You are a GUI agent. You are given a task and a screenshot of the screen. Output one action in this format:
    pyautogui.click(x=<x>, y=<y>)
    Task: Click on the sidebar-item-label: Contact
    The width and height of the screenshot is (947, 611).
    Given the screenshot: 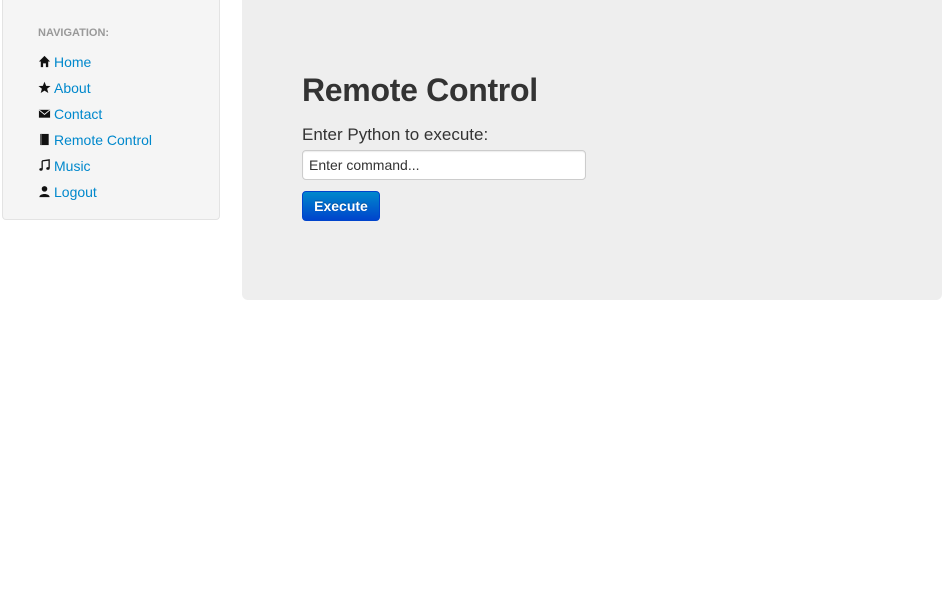 What is the action you would take?
    pyautogui.click(x=78, y=114)
    